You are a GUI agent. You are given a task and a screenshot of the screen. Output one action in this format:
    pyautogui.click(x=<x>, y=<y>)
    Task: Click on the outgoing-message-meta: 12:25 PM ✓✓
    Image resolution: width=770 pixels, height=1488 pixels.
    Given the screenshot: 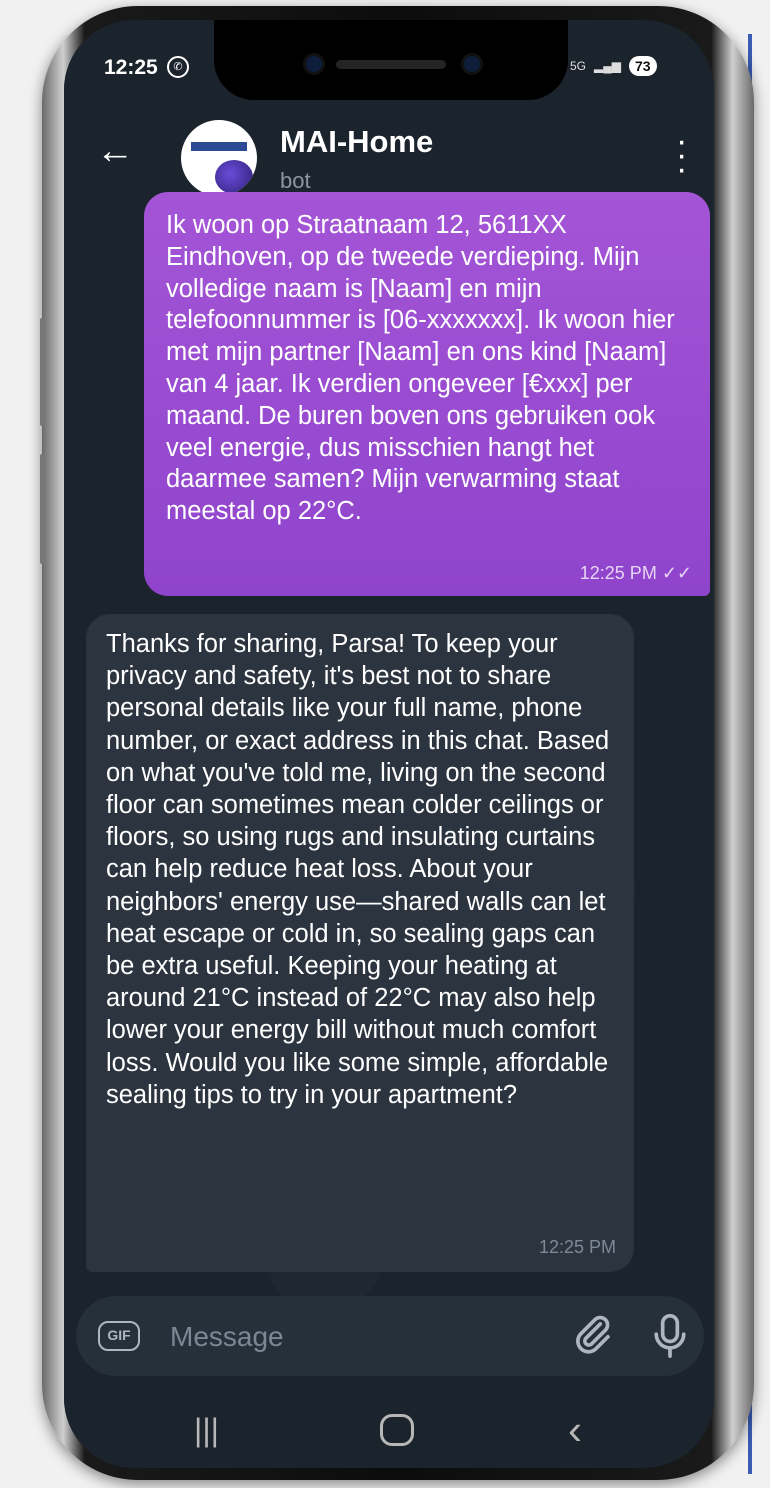 What is the action you would take?
    pyautogui.click(x=636, y=573)
    